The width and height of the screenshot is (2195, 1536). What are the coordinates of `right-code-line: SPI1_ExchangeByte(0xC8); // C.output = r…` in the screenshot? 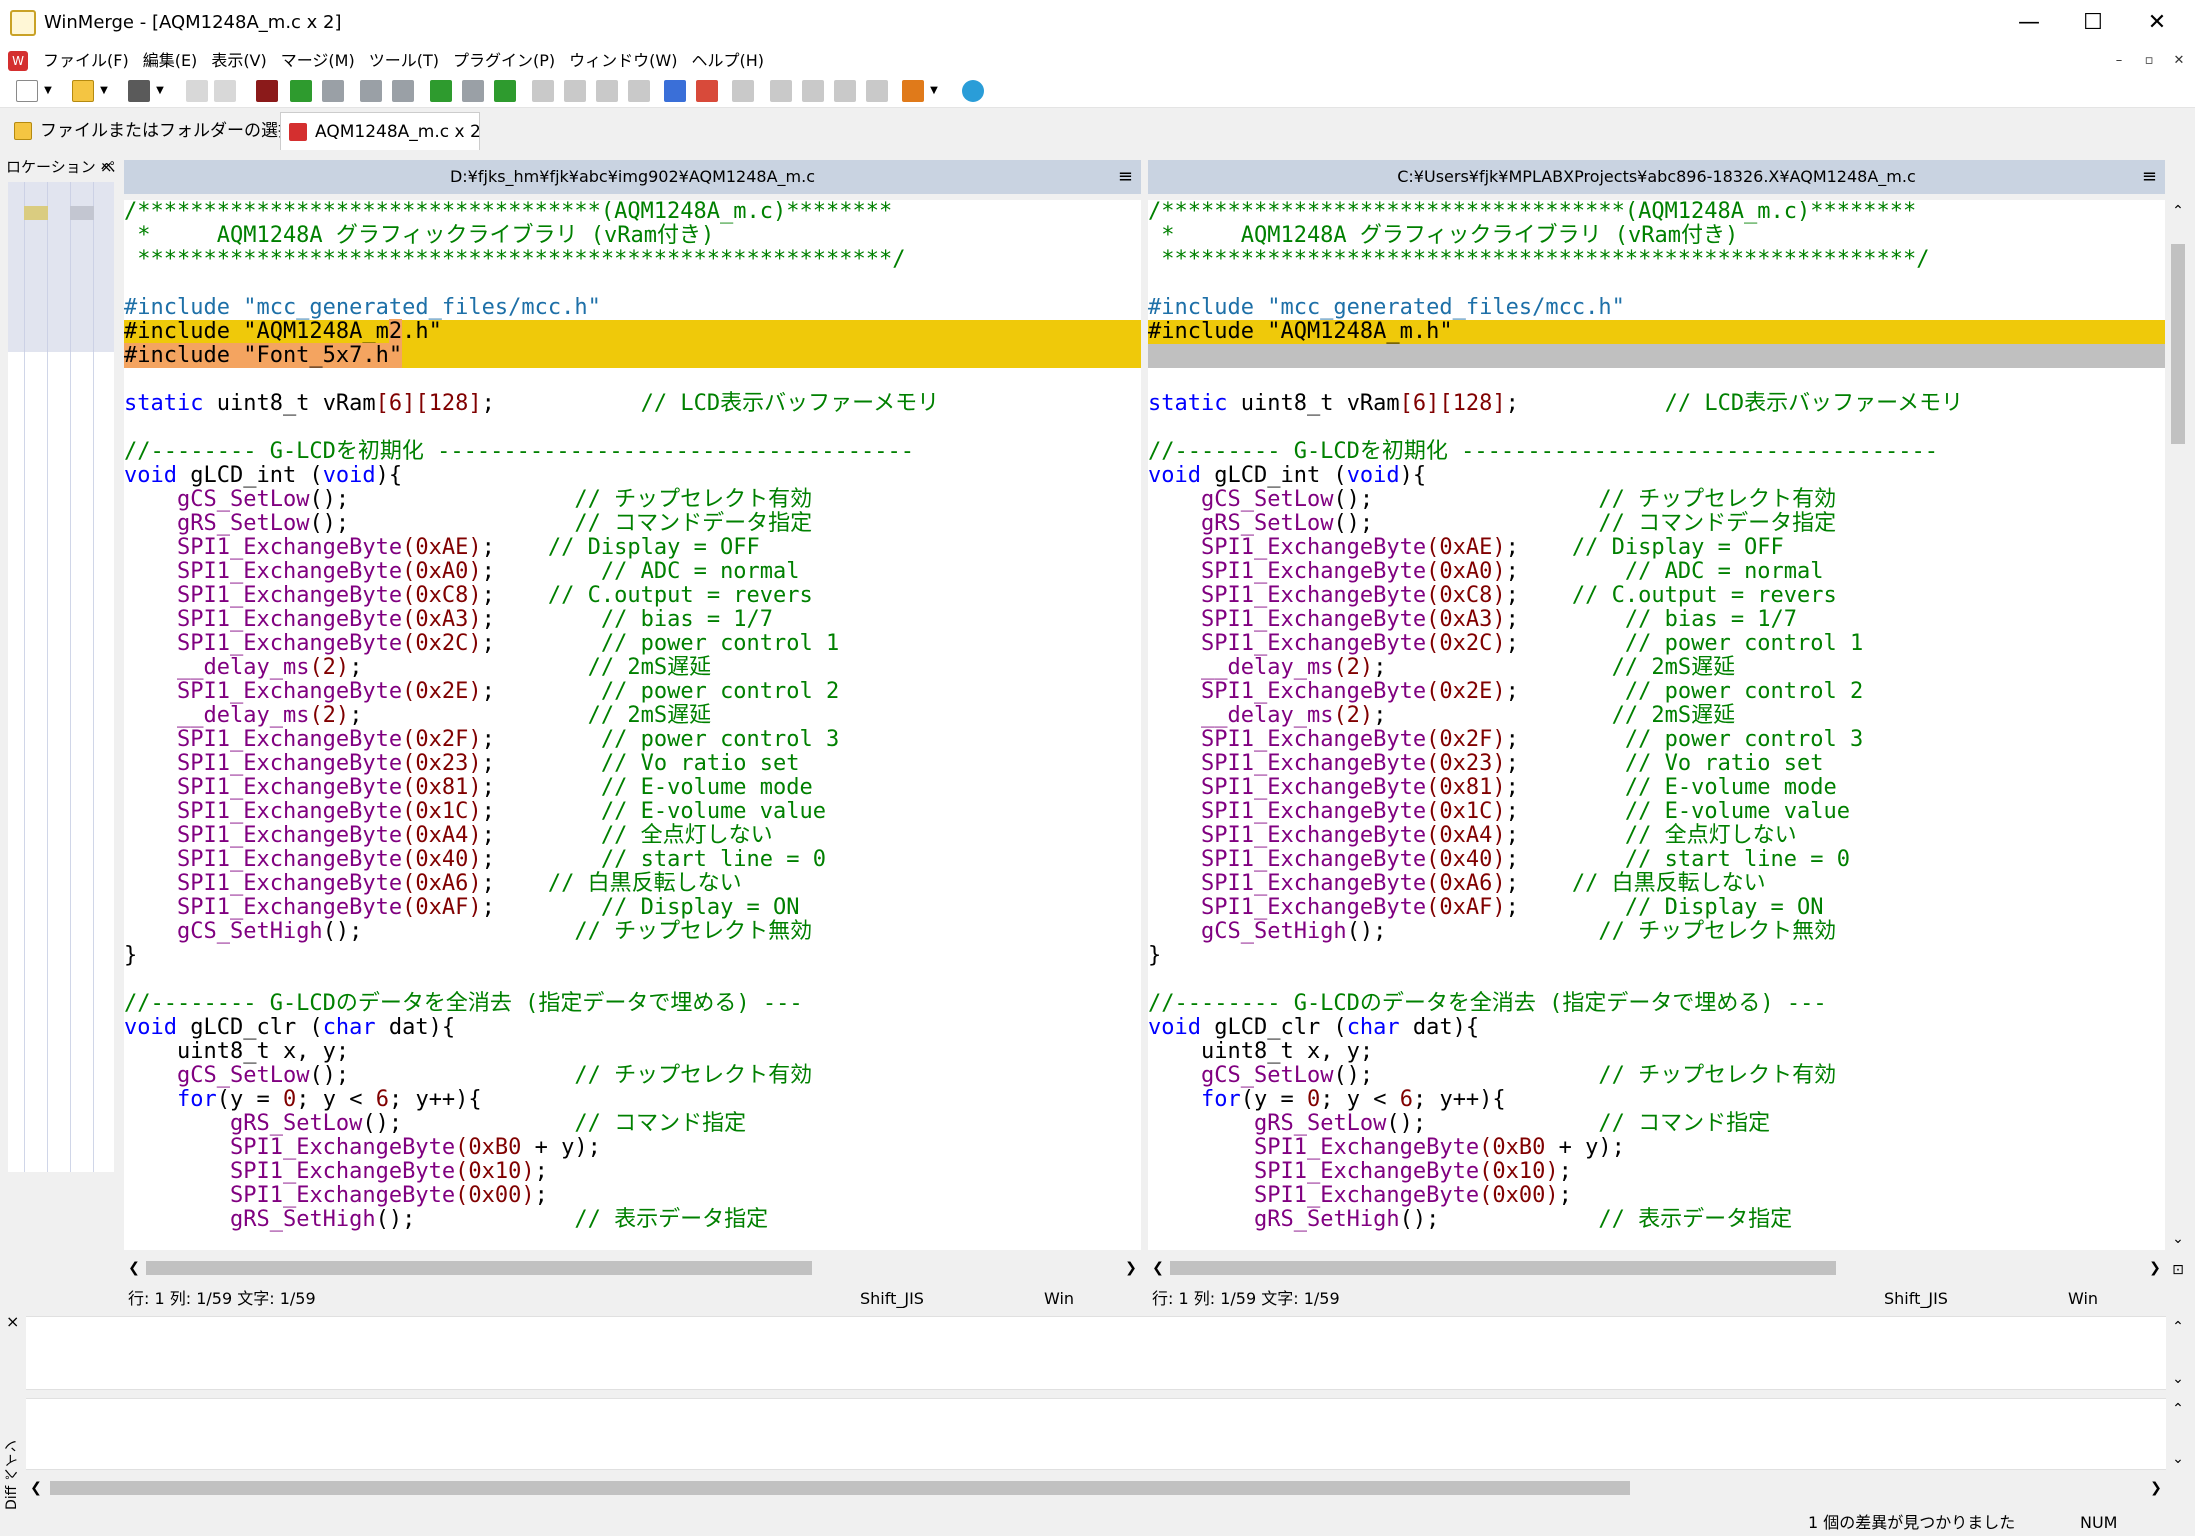 It's located at (1656, 596).